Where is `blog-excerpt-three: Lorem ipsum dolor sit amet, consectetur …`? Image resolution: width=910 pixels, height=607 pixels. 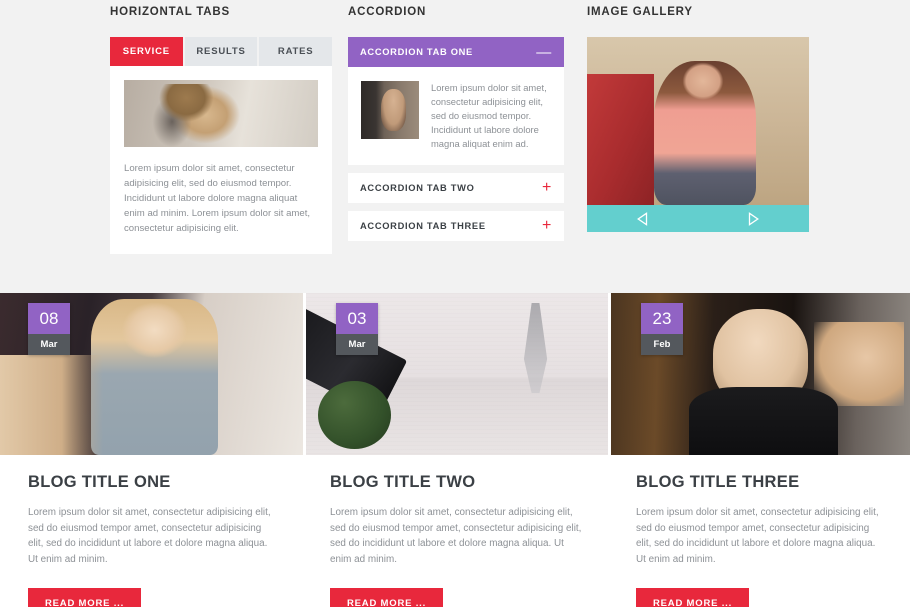
blog-excerpt-three: Lorem ipsum dolor sit amet, consectetur … is located at coordinates (757, 536).